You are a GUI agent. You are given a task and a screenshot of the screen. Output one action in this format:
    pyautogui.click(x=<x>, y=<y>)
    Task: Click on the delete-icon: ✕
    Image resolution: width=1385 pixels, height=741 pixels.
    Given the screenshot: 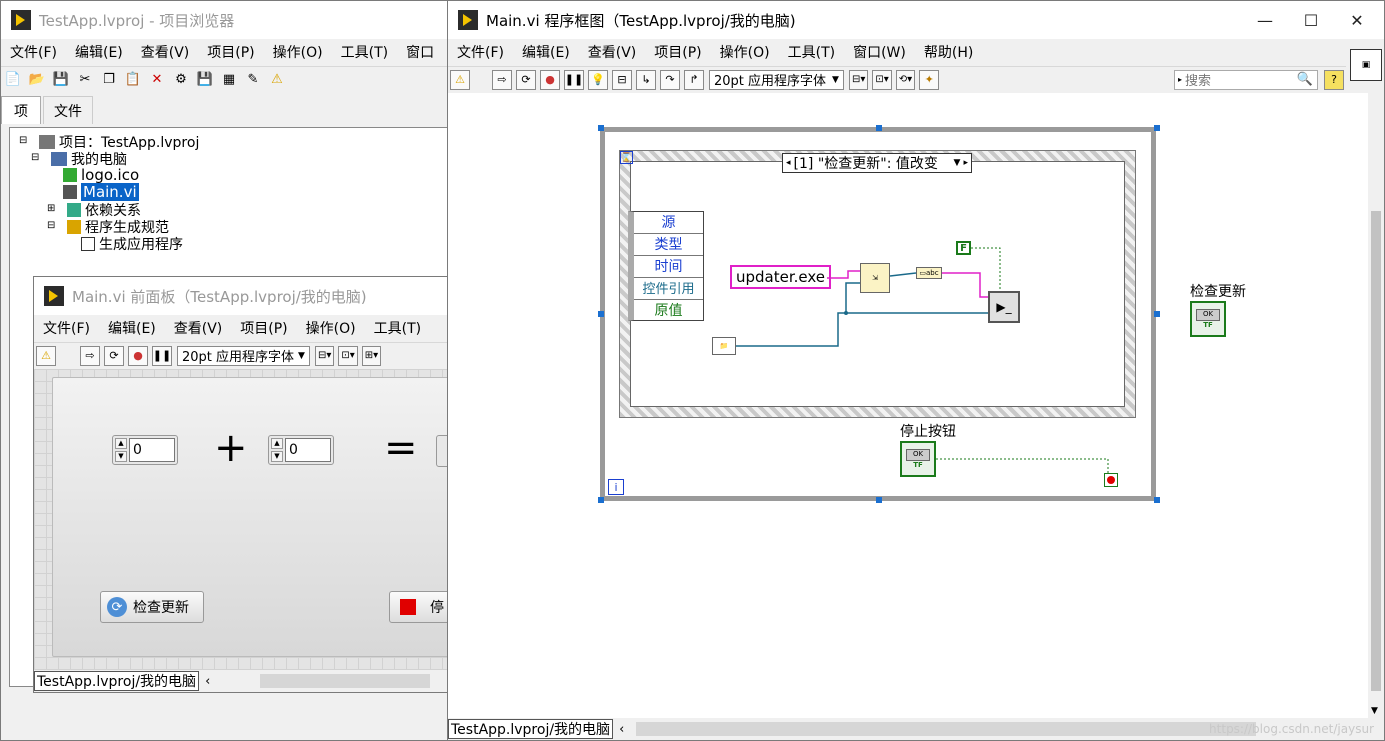 What is the action you would take?
    pyautogui.click(x=157, y=80)
    